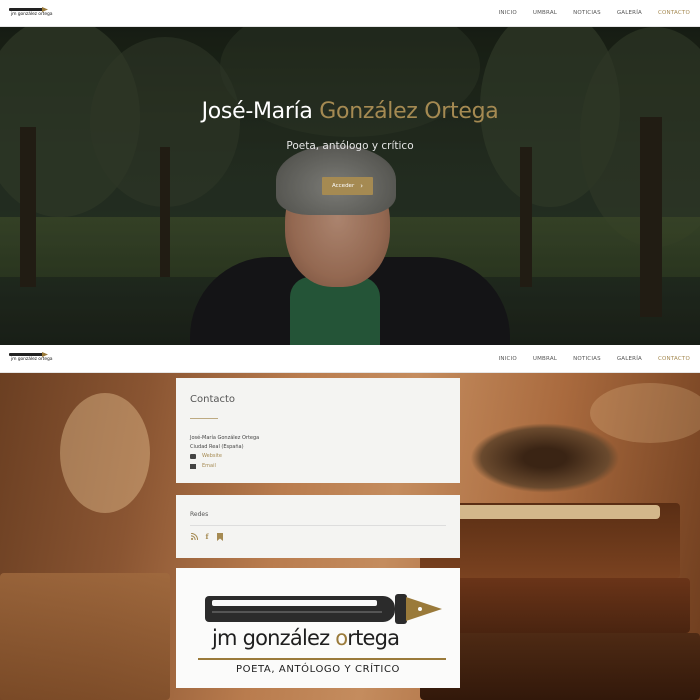 The height and width of the screenshot is (700, 700). Describe the element at coordinates (194, 536) in the screenshot. I see `rss-icon` at that location.